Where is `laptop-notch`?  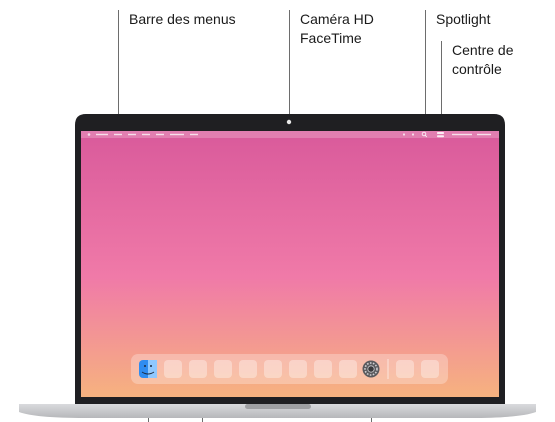
laptop-notch is located at coordinates (278, 406).